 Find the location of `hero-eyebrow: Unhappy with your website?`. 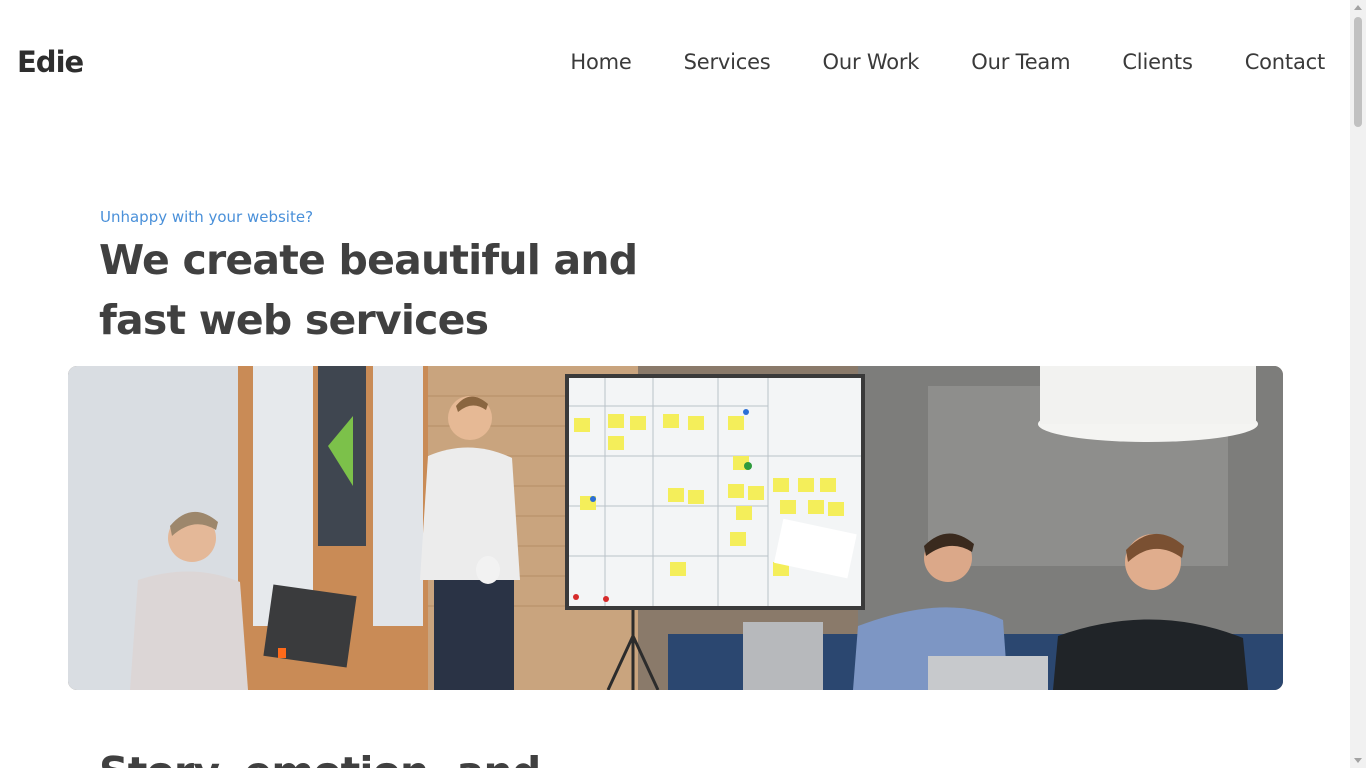

hero-eyebrow: Unhappy with your website? is located at coordinates (207, 217).